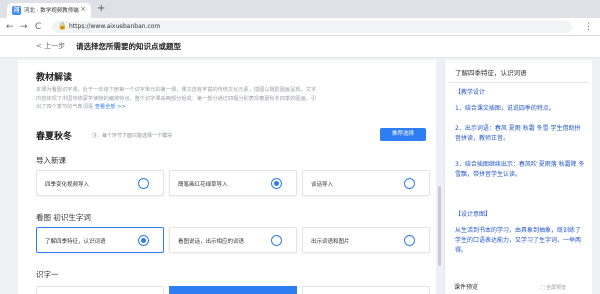  I want to click on option-label: 了解四季特征，认识词语, so click(75, 242).